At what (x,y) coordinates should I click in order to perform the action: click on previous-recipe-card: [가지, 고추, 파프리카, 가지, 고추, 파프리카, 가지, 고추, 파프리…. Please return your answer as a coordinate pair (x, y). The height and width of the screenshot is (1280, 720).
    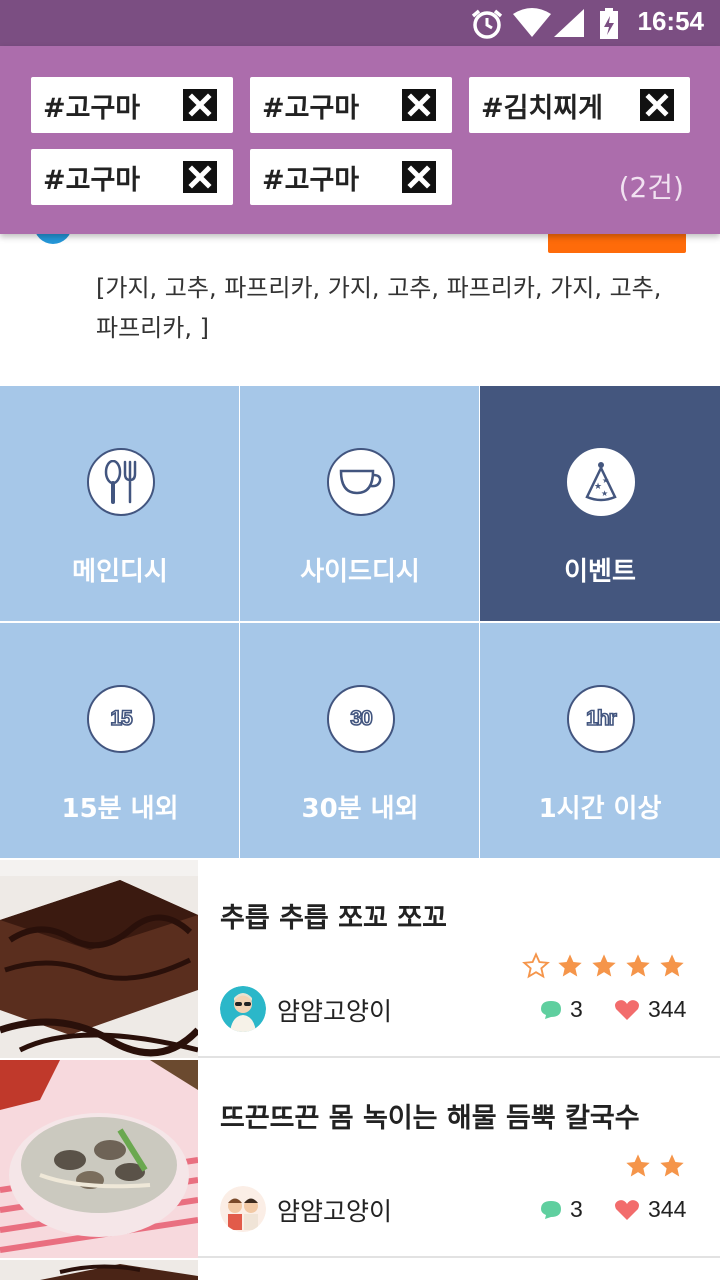
    Looking at the image, I should click on (360, 298).